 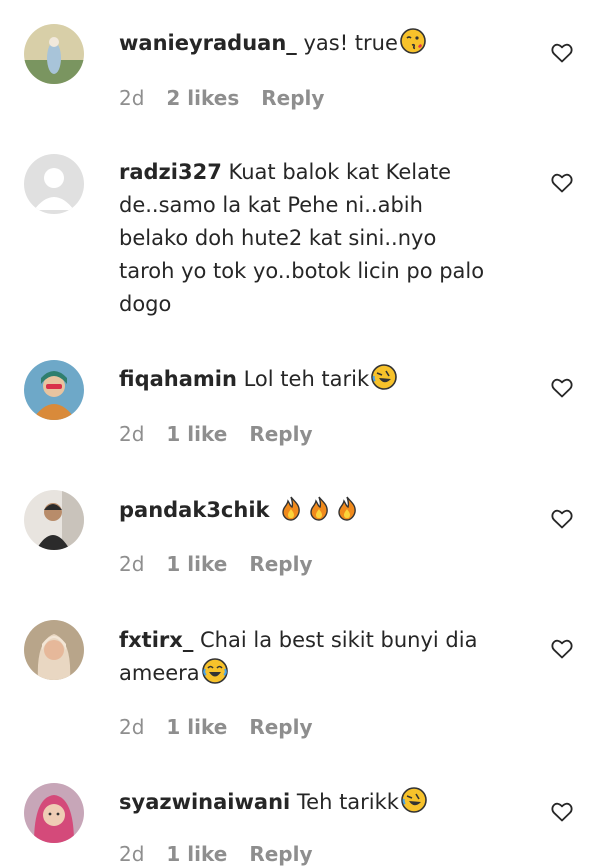 I want to click on comment-username: fiqahamin, so click(x=178, y=379).